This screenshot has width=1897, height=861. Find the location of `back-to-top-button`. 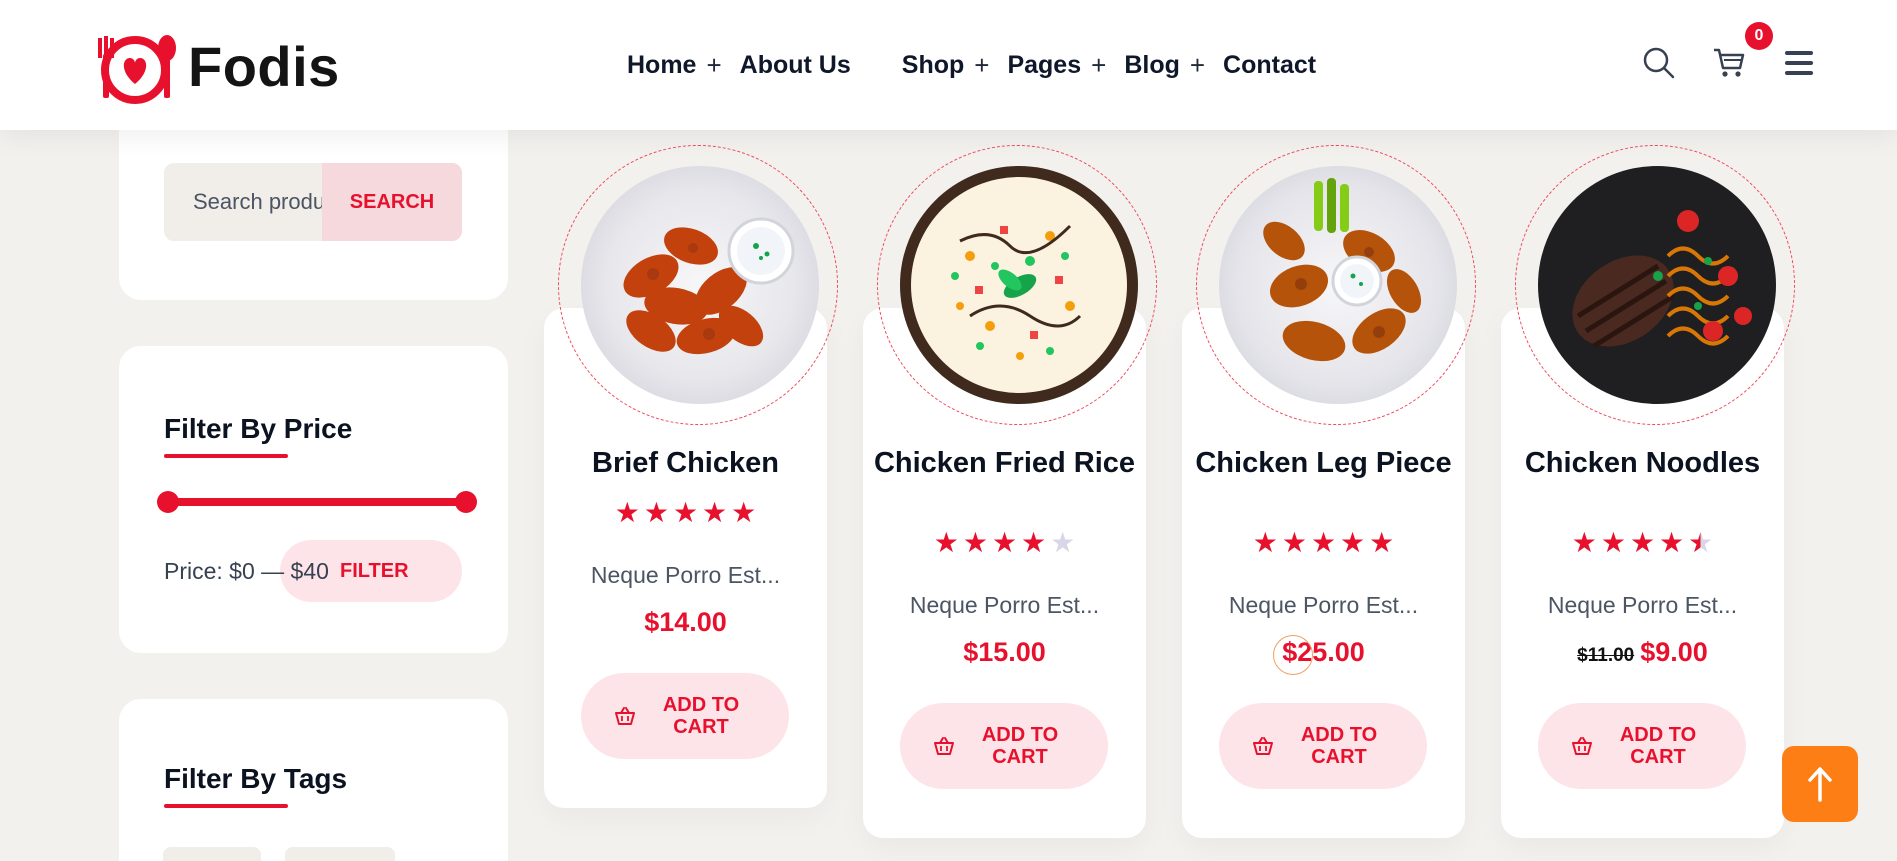

back-to-top-button is located at coordinates (1820, 784).